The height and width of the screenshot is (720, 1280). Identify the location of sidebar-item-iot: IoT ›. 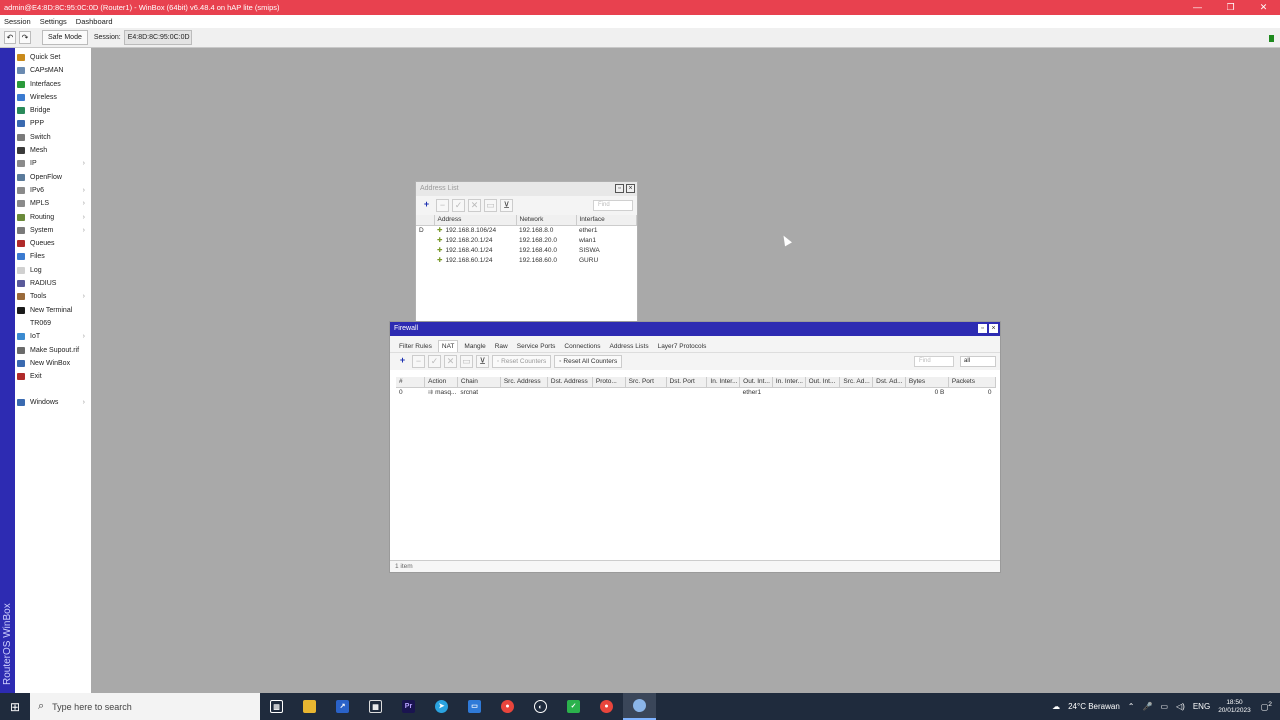
(53, 336).